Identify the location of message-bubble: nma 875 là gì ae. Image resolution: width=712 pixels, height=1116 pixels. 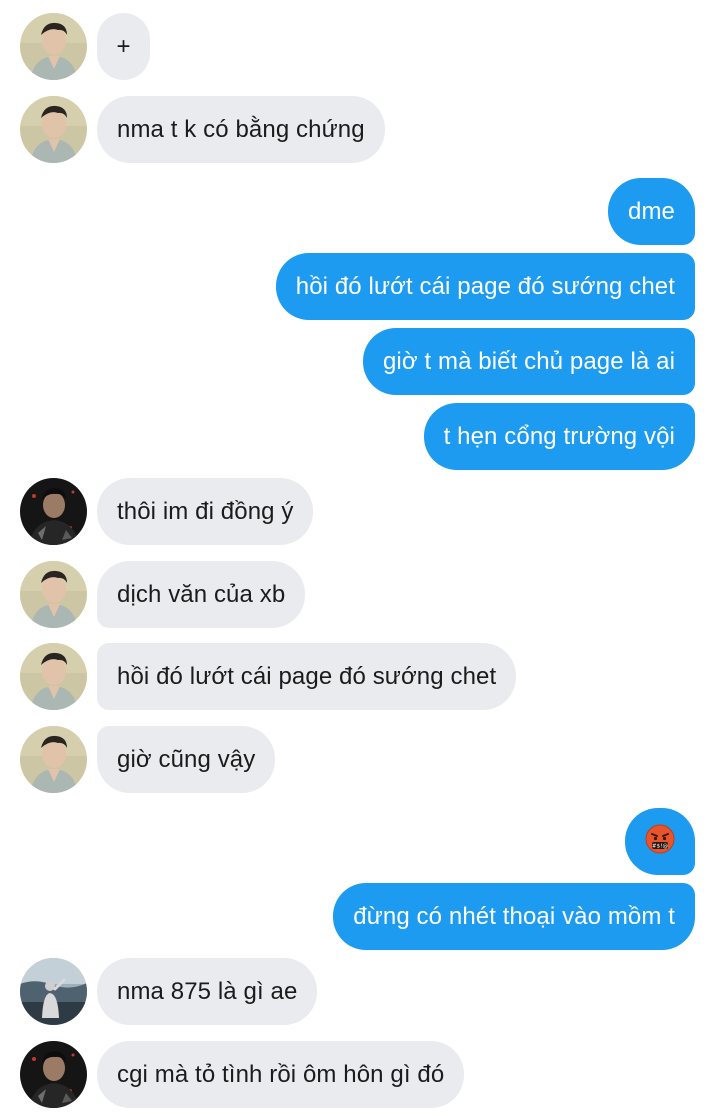
(207, 991).